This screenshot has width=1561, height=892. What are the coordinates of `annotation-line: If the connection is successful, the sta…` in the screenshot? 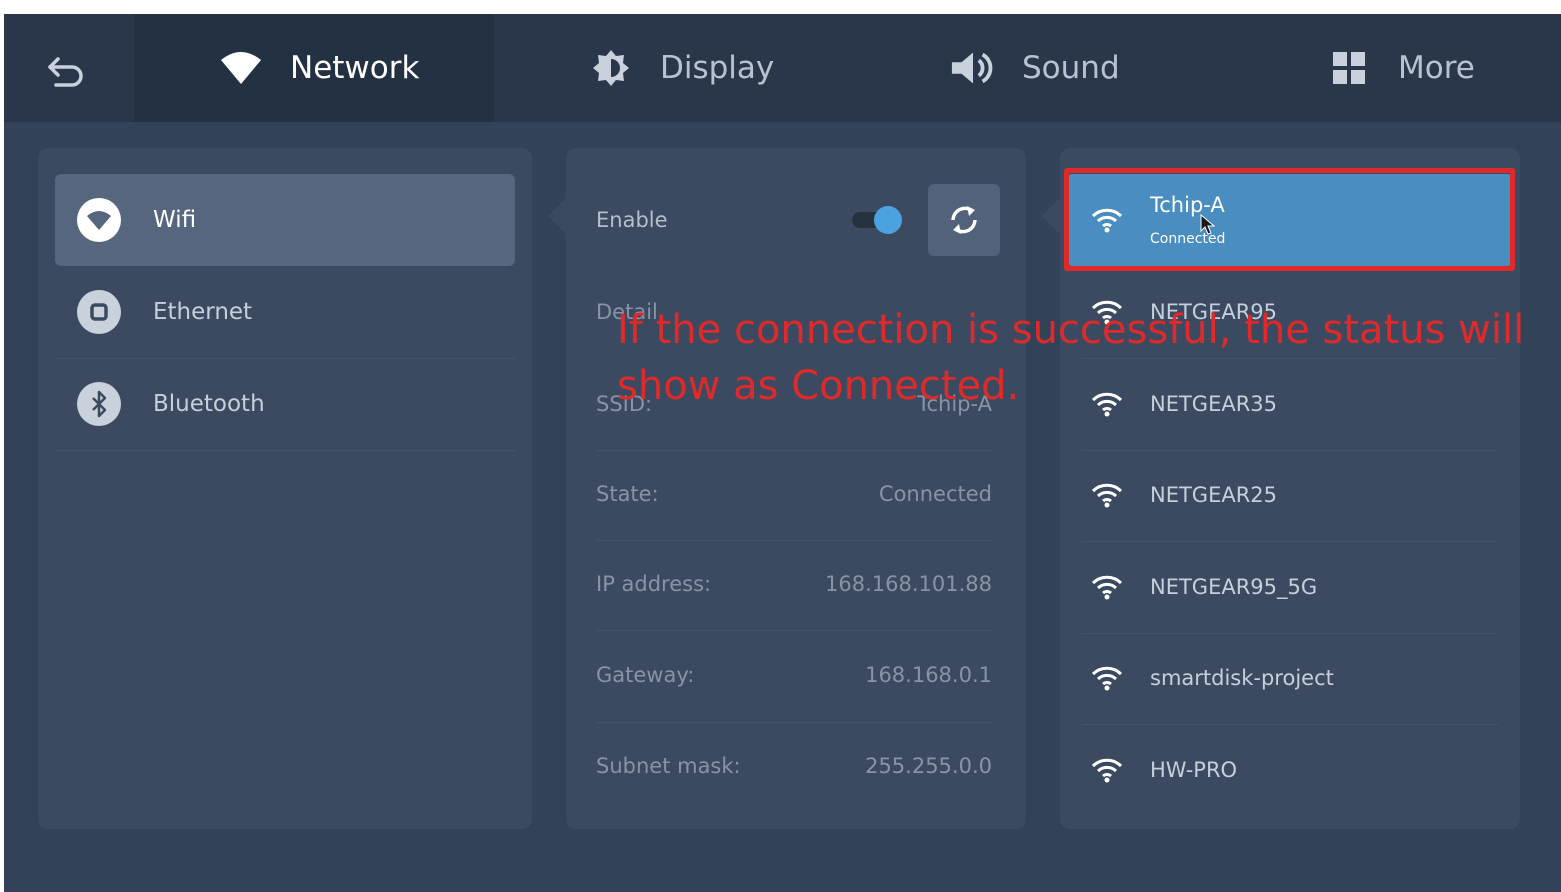 It's located at (1071, 330).